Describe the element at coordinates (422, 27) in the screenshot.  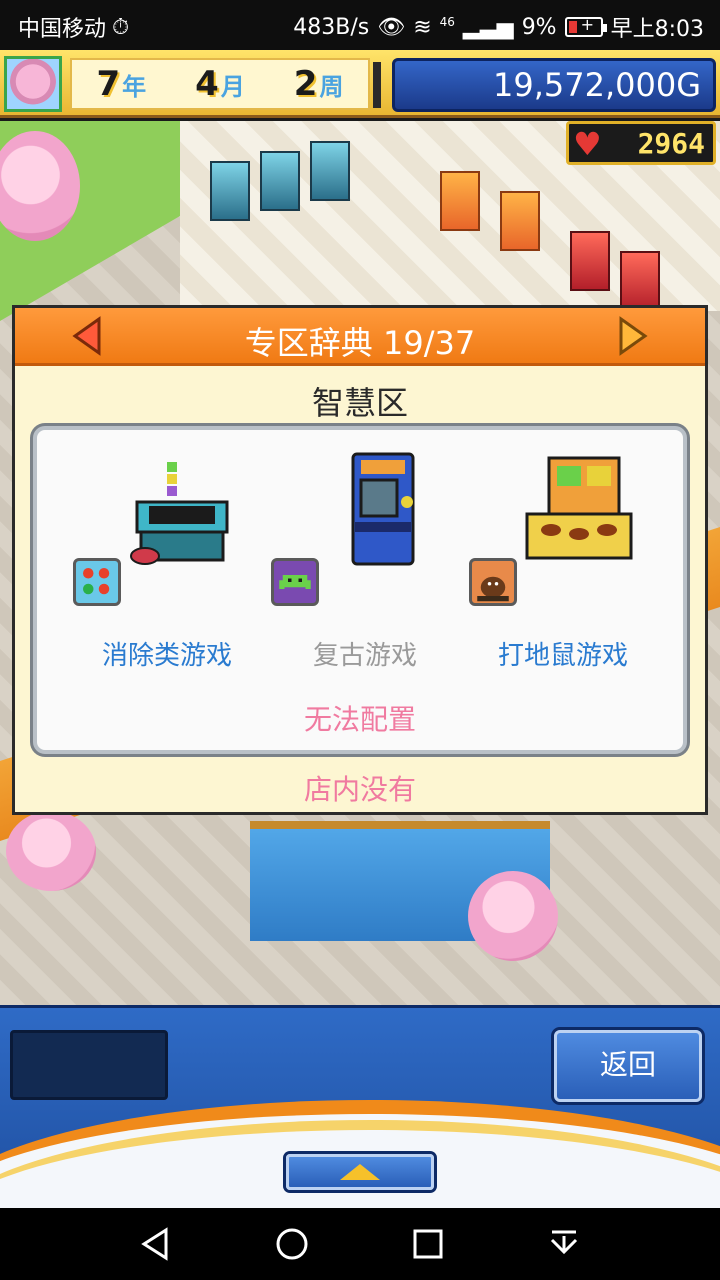
I see `wifi-icon: ≋` at that location.